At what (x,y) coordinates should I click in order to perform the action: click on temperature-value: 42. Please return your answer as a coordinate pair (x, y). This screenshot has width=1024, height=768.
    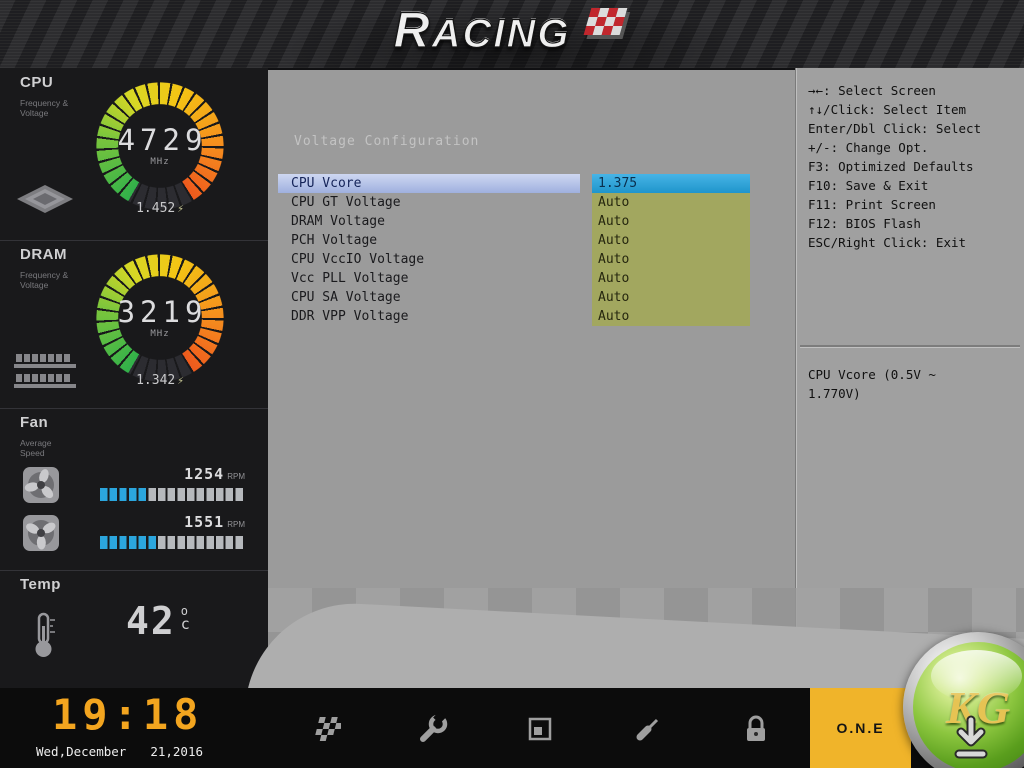
    Looking at the image, I should click on (151, 621).